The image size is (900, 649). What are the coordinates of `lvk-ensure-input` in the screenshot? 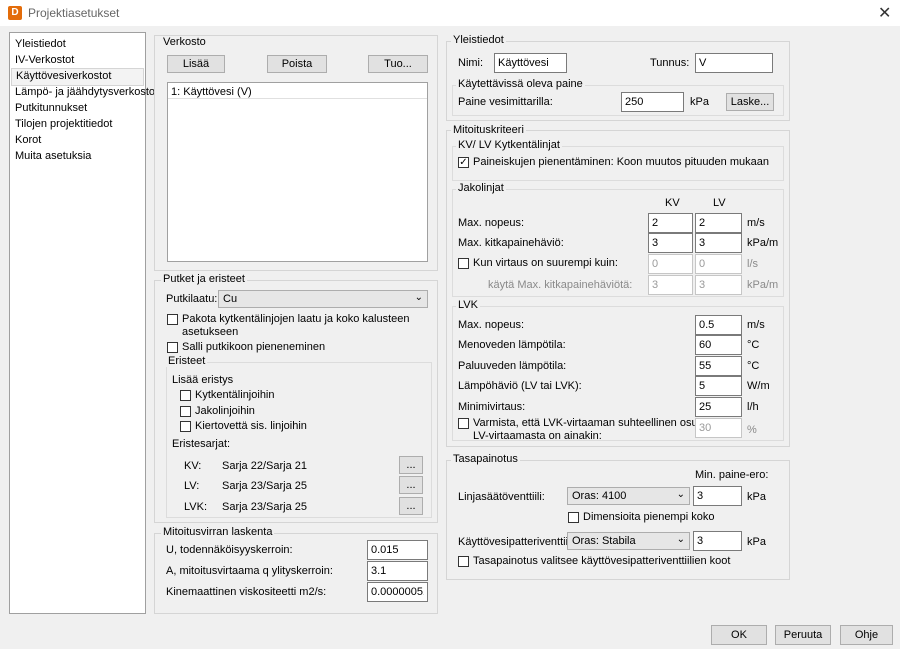 It's located at (718, 428).